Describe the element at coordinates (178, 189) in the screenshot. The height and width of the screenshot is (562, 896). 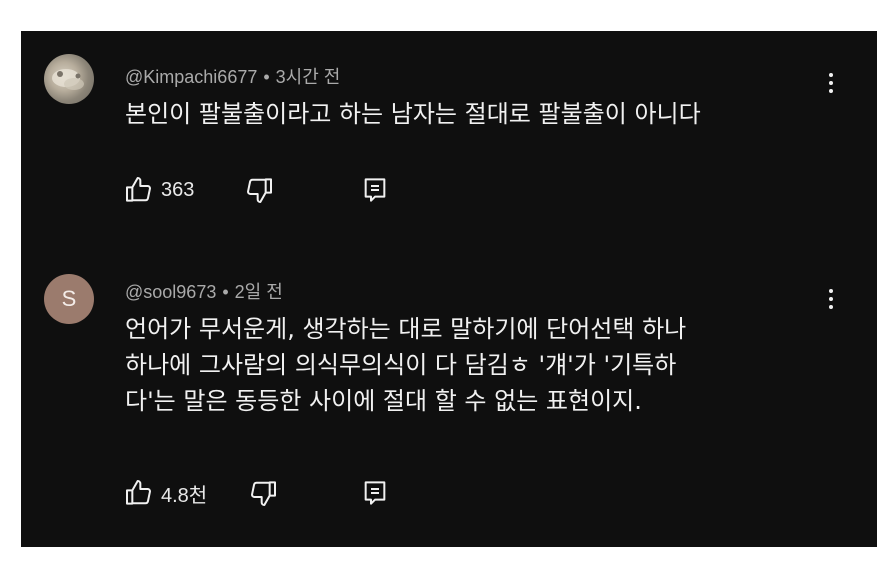
I see `like-count: 363` at that location.